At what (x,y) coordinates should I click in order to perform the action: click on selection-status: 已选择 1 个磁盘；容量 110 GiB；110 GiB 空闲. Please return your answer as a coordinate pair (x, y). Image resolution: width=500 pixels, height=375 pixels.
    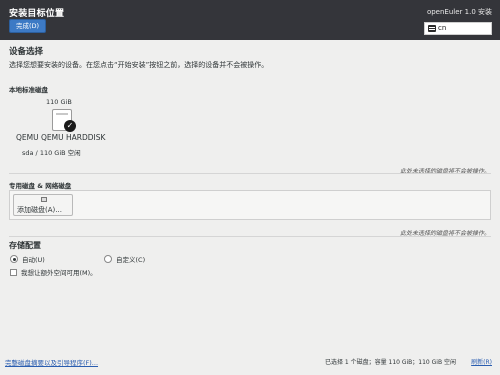
    Looking at the image, I should click on (390, 362).